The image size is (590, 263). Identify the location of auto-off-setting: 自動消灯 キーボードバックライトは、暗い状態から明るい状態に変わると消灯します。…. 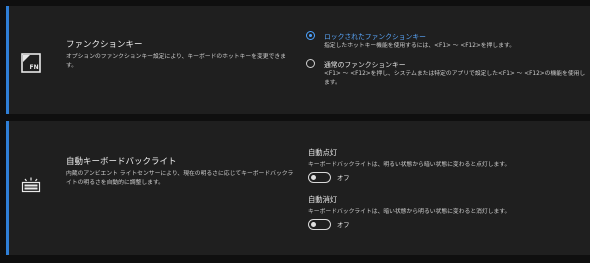
(438, 215).